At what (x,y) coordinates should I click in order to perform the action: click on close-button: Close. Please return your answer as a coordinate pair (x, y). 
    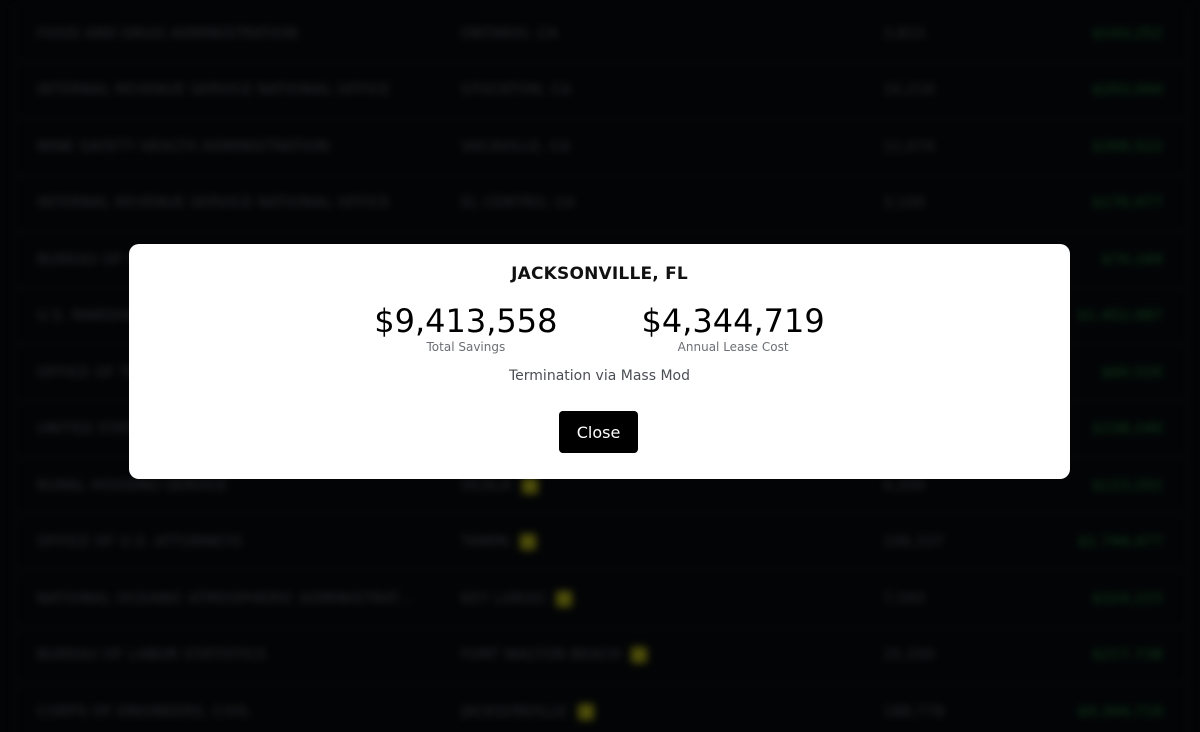
    Looking at the image, I should click on (598, 432).